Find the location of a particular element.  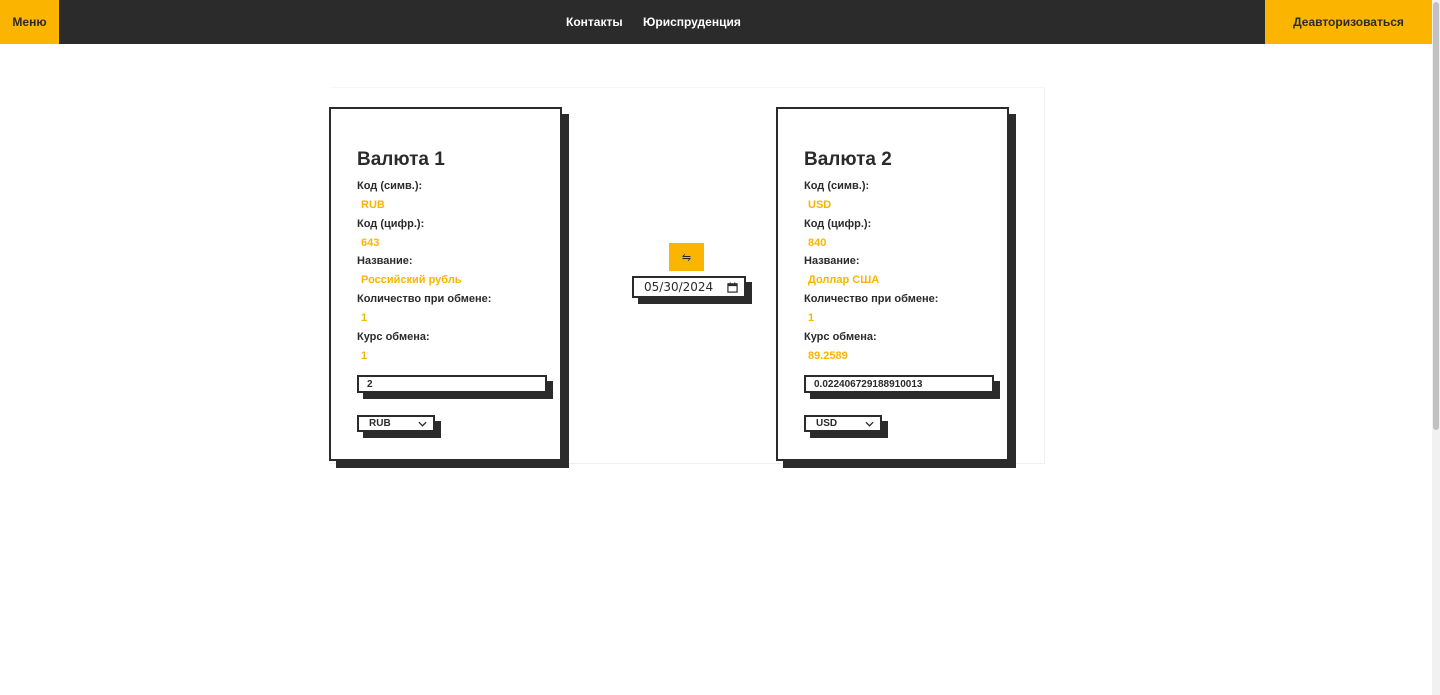

currency-2-char-code: USD is located at coordinates (820, 205).